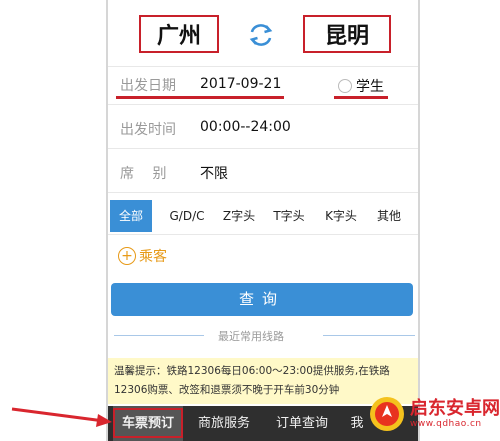 The width and height of the screenshot is (500, 441). What do you see at coordinates (148, 86) in the screenshot?
I see `departure-date-label: 出发日期` at bounding box center [148, 86].